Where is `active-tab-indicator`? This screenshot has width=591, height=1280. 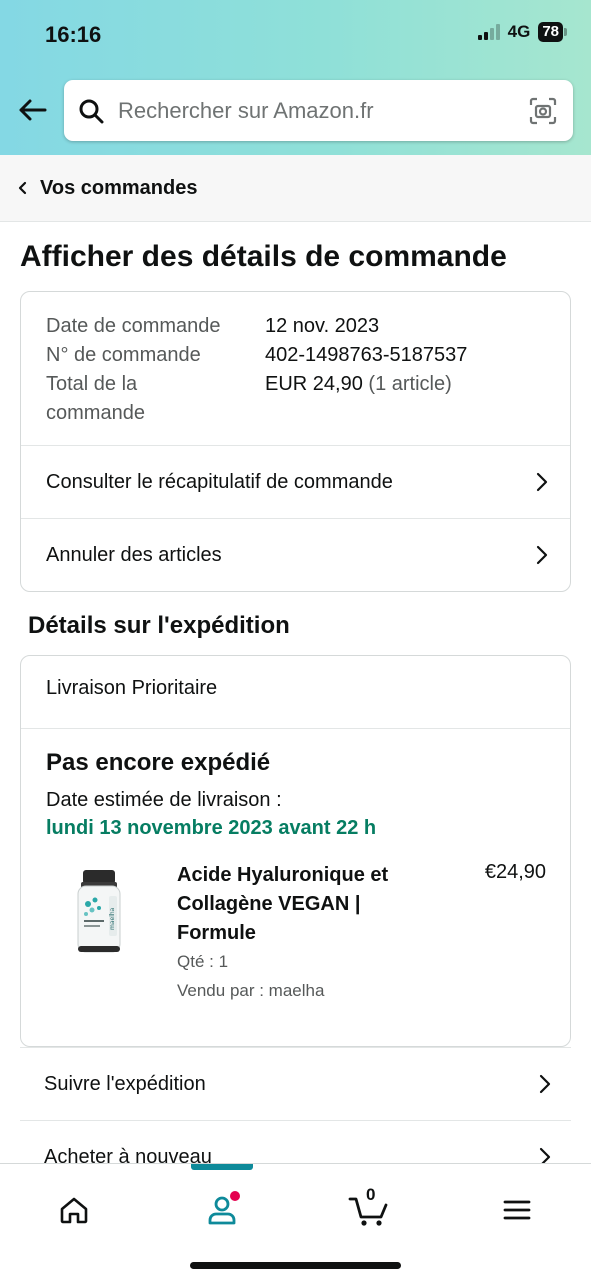 active-tab-indicator is located at coordinates (222, 1167).